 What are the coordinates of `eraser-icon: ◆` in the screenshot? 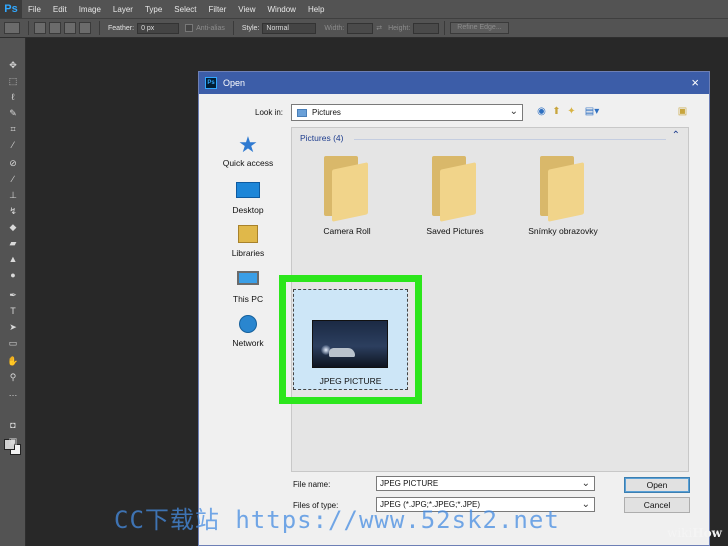 It's located at (13, 227).